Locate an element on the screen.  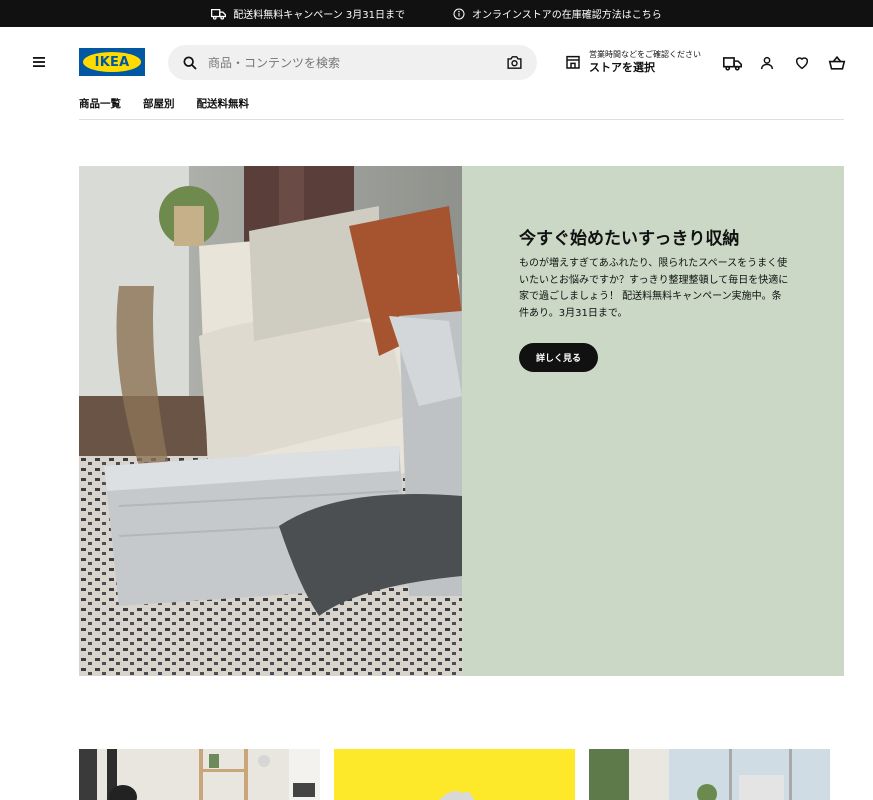
learn-more-button: 詳しく見る is located at coordinates (558, 357).